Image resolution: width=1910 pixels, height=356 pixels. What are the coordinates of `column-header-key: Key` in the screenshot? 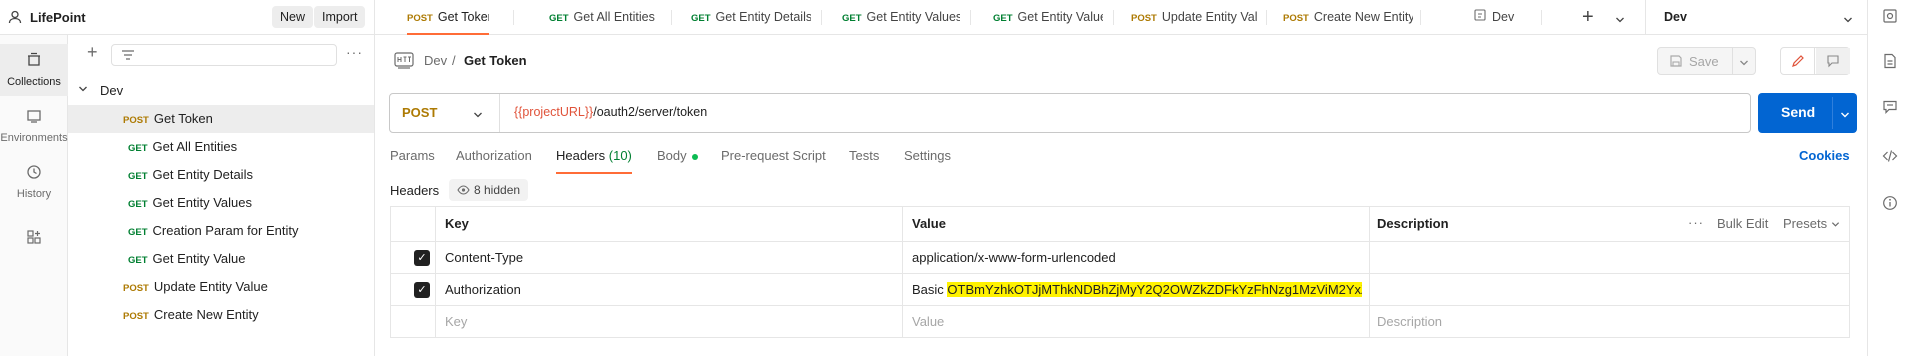 It's located at (457, 223).